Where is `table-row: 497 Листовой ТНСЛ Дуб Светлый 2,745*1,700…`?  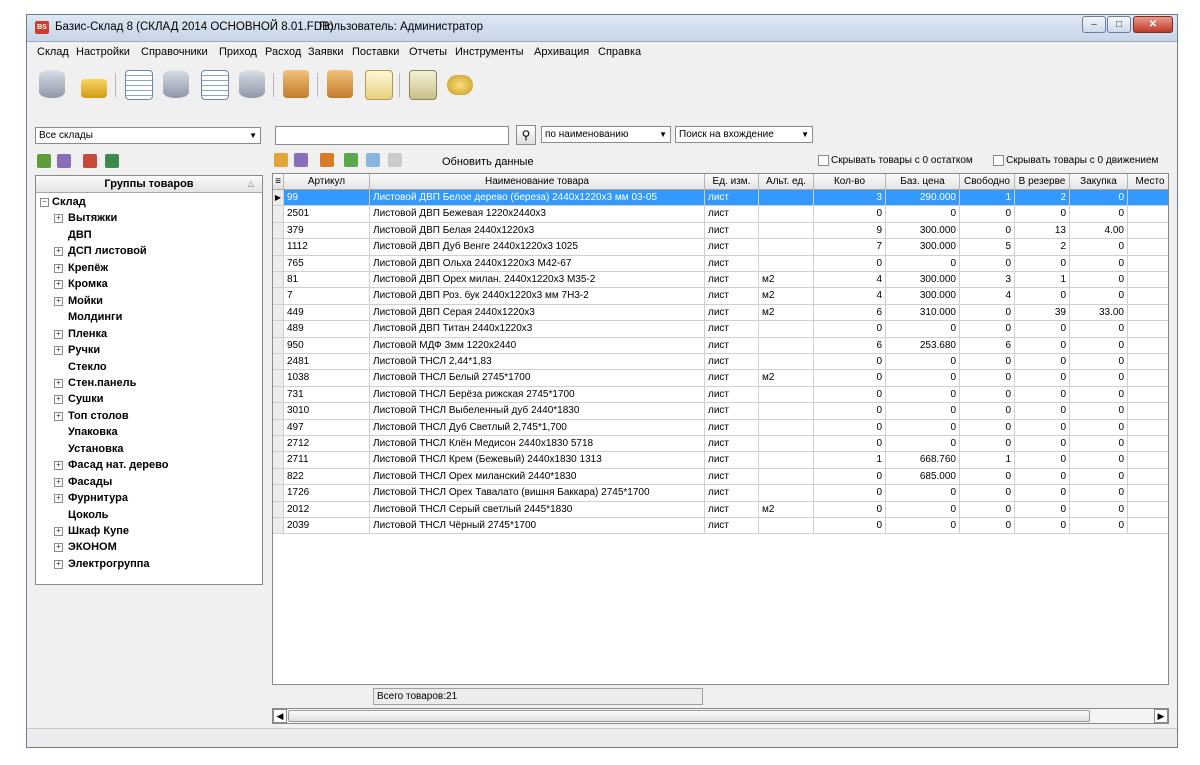 table-row: 497 Листовой ТНСЛ Дуб Светлый 2,745*1,700… is located at coordinates (720, 427).